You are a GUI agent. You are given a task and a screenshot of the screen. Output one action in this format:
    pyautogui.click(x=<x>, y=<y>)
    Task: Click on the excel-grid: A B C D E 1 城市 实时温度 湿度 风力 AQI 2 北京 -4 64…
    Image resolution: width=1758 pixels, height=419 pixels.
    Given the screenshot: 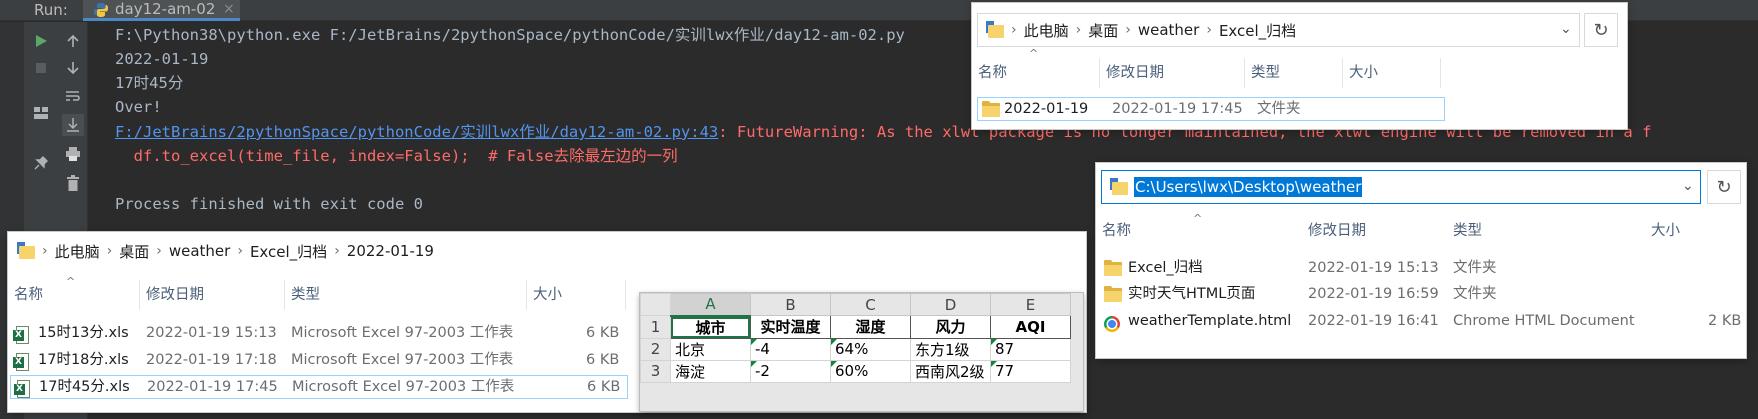 What is the action you would take?
    pyautogui.click(x=855, y=338)
    